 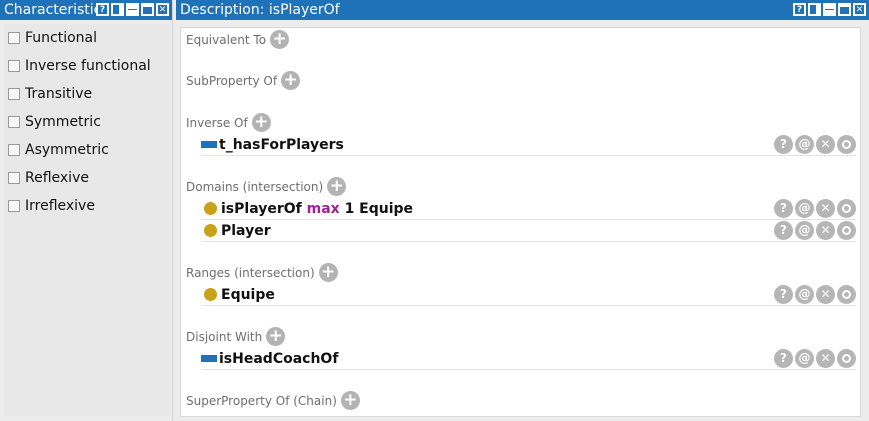 What do you see at coordinates (528, 145) in the screenshot?
I see `inverse-entry: t_hasForPlayers ? @ ✕` at bounding box center [528, 145].